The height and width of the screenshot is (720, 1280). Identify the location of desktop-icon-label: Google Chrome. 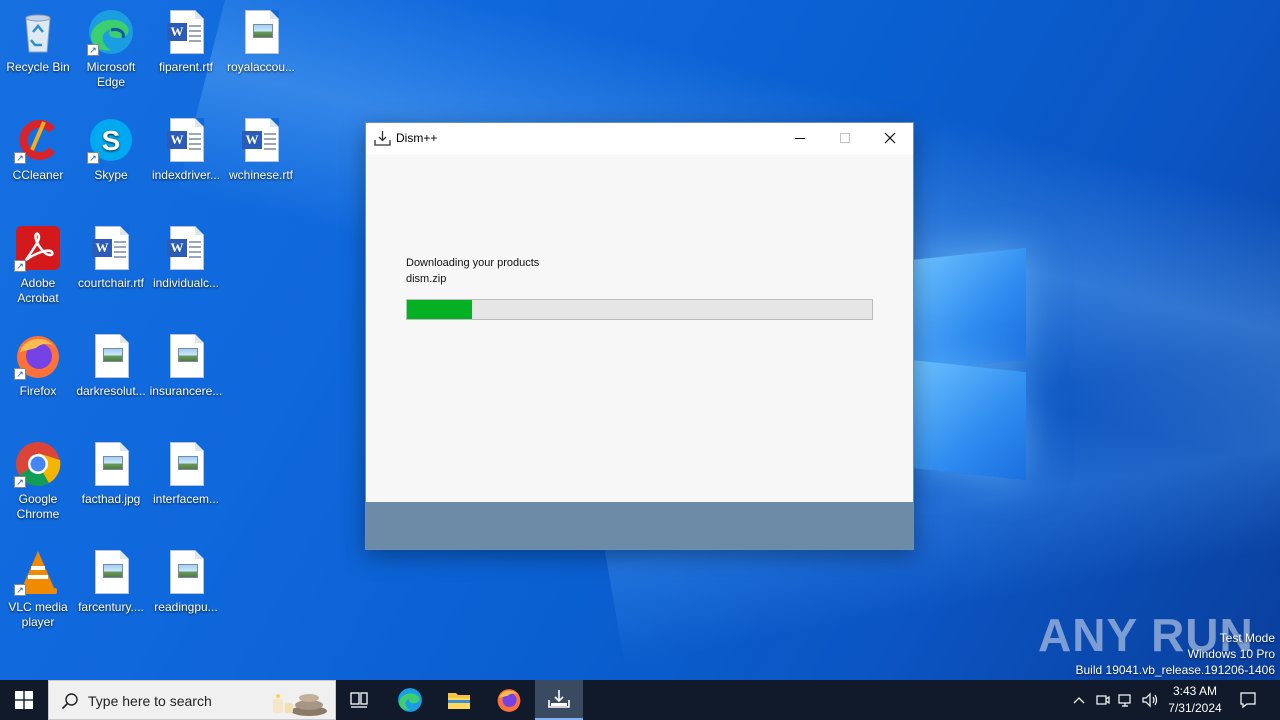
(38, 506).